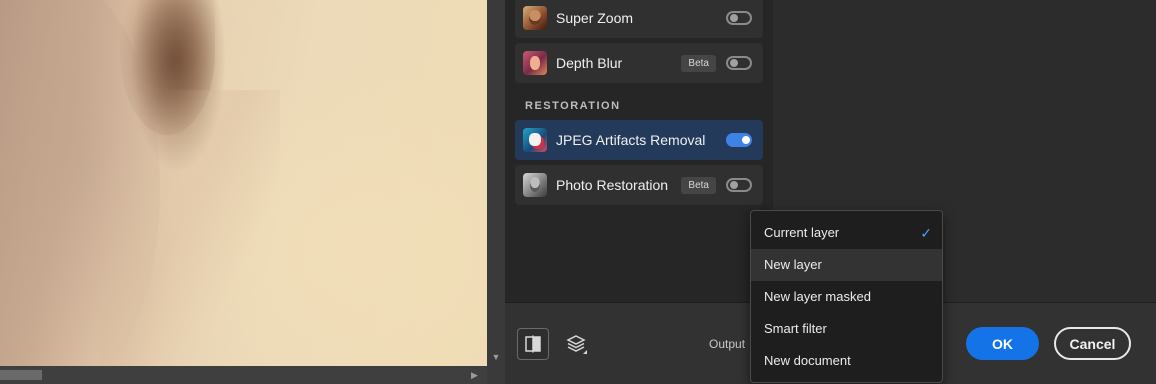 The height and width of the screenshot is (384, 1156). Describe the element at coordinates (846, 233) in the screenshot. I see `menu-item-current-layer: Current layer ✓` at that location.